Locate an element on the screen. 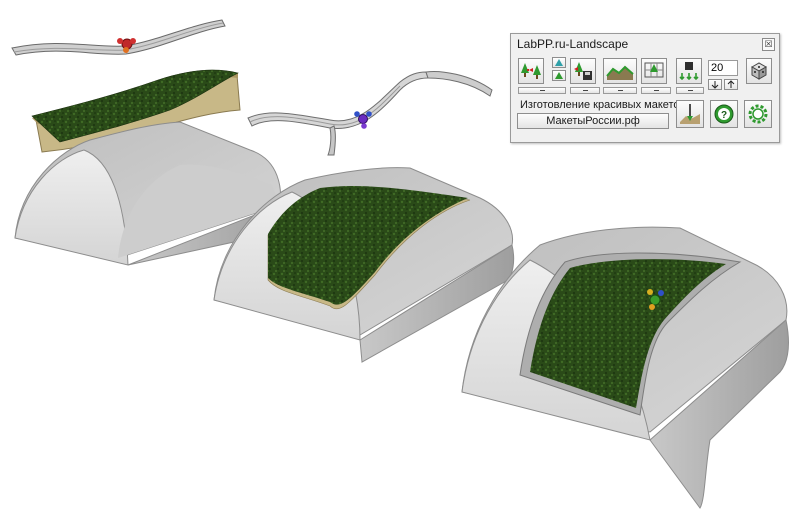 This screenshot has height=526, width=800. arrow-up-icon is located at coordinates (731, 84).